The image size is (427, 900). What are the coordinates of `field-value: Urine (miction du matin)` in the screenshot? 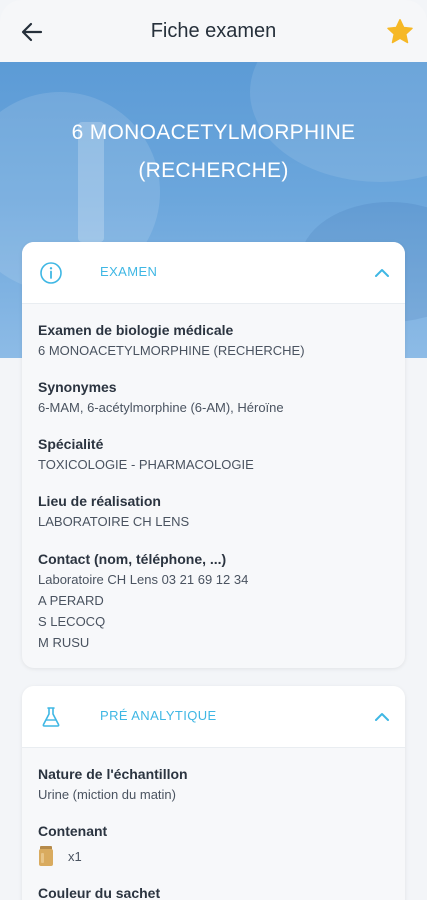 It's located at (107, 794).